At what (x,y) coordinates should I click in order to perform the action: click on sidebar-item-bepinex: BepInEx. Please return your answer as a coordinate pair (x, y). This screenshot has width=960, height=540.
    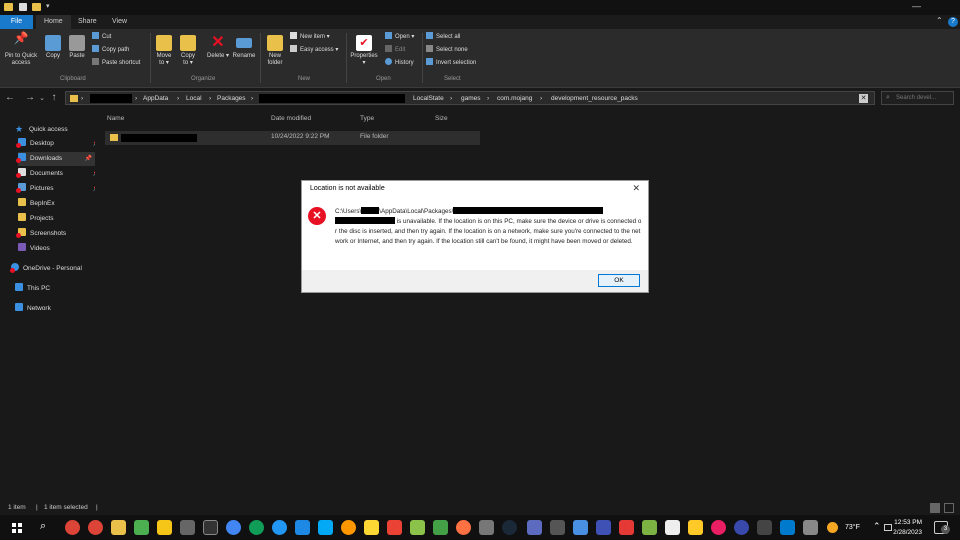
    Looking at the image, I should click on (60, 204).